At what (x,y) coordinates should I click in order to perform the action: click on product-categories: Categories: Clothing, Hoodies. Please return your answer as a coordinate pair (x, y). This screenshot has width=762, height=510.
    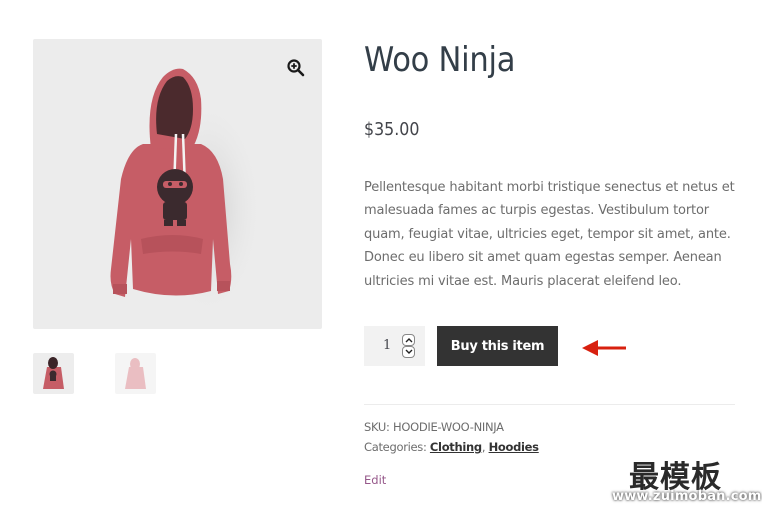
    Looking at the image, I should click on (451, 447).